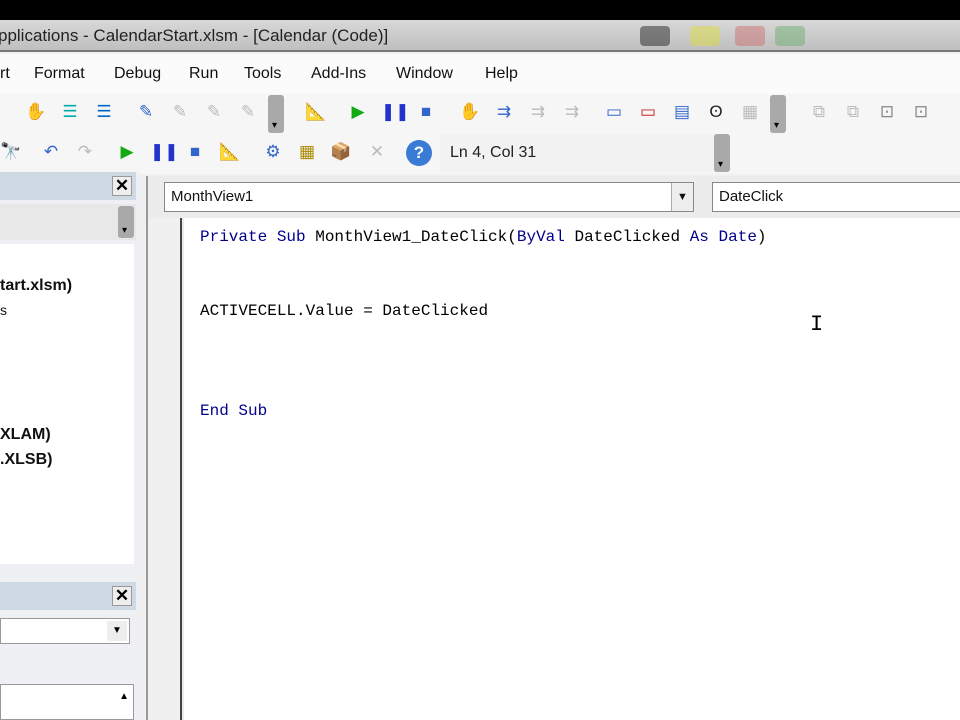  I want to click on properties-pane-header: ✕, so click(68, 596).